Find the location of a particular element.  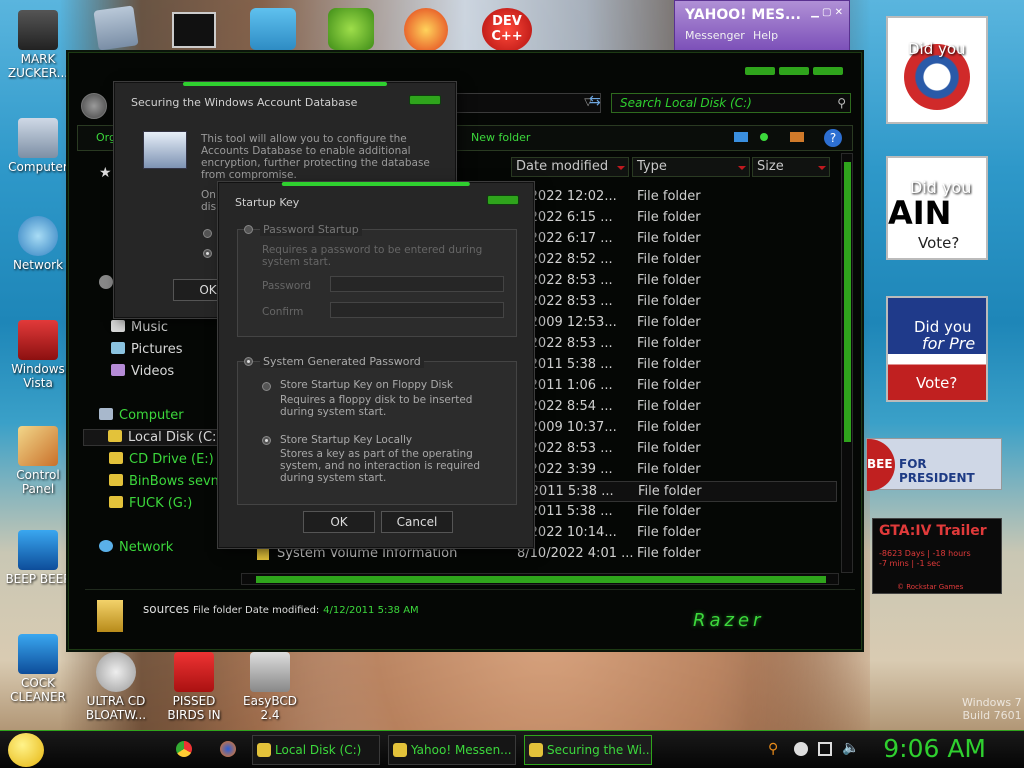

new-folder-button: New folder is located at coordinates (500, 137).